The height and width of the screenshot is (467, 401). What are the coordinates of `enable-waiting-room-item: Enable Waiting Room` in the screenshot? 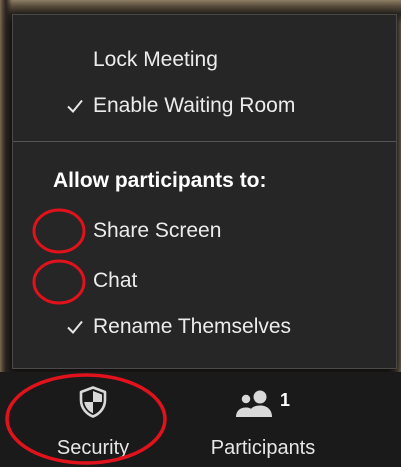 It's located at (204, 106).